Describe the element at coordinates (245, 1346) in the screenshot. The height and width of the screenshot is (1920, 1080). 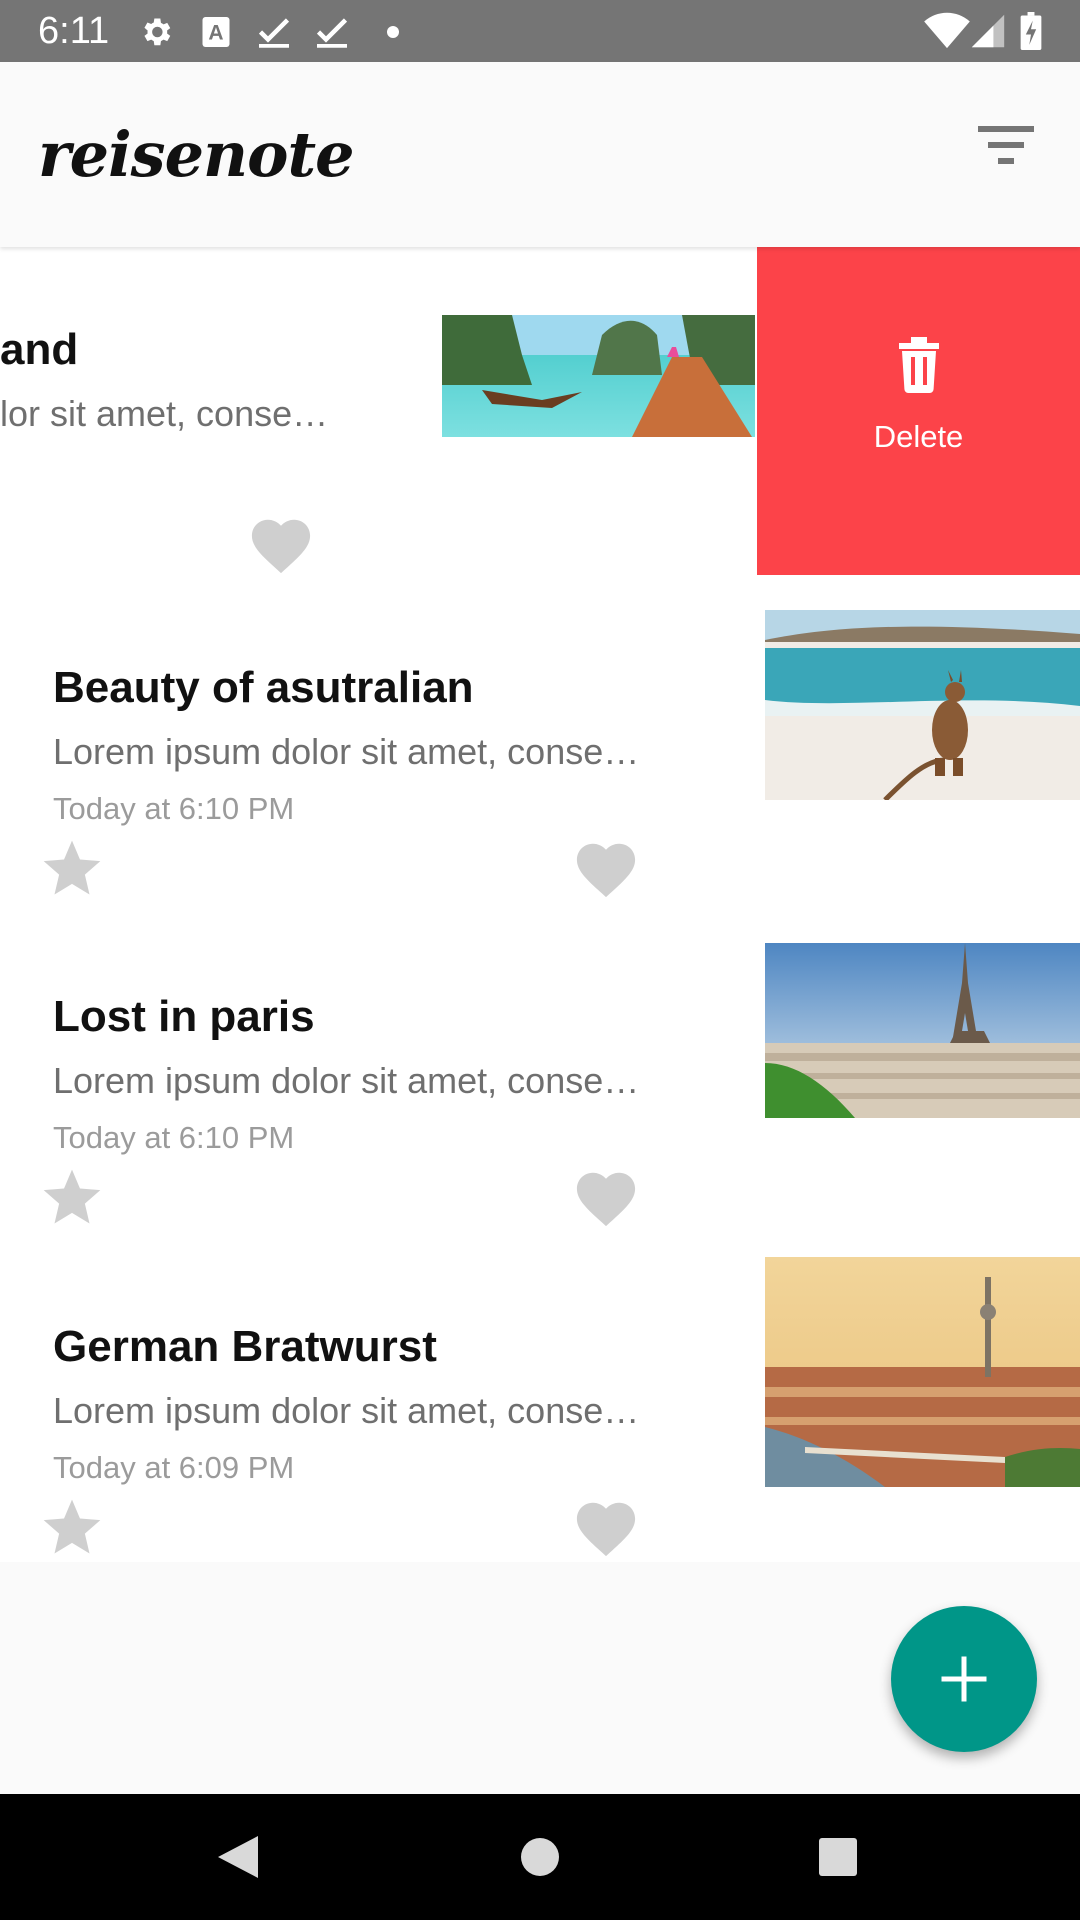
I see `note-title: German Bratwurst` at that location.